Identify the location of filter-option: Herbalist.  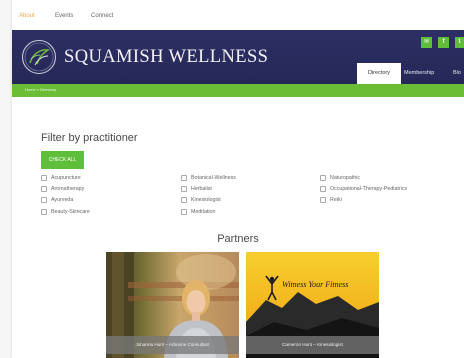
(196, 190).